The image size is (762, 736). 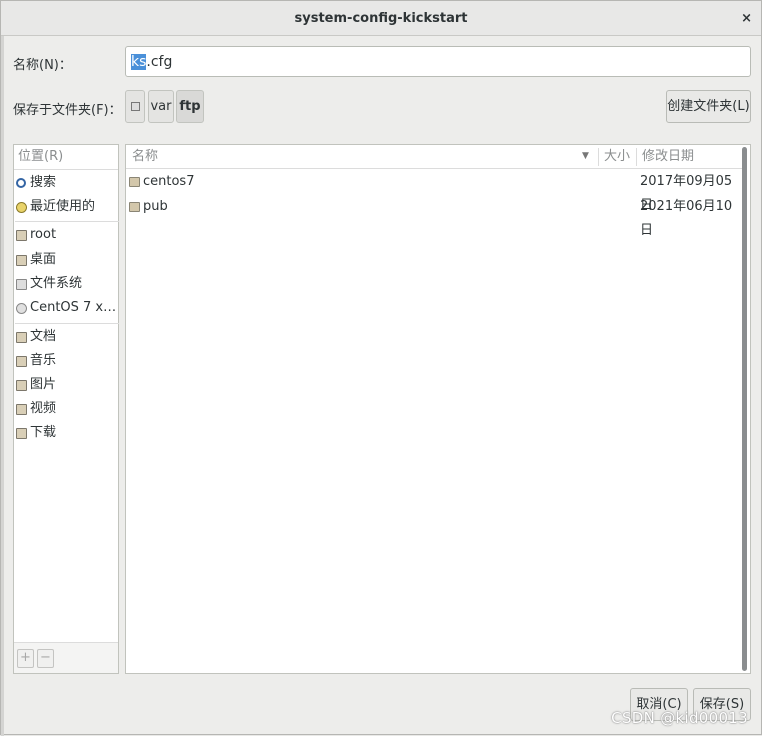 I want to click on watermark-text: CSDN @kid00013, so click(x=679, y=718).